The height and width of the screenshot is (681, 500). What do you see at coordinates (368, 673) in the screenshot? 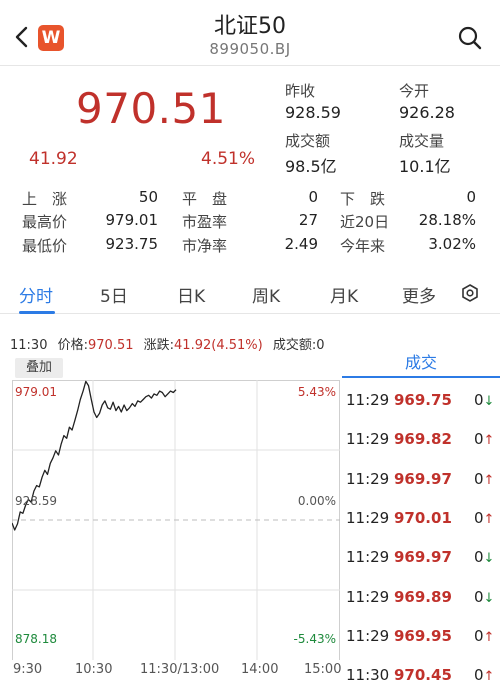
I see `trade-time: 11:30` at bounding box center [368, 673].